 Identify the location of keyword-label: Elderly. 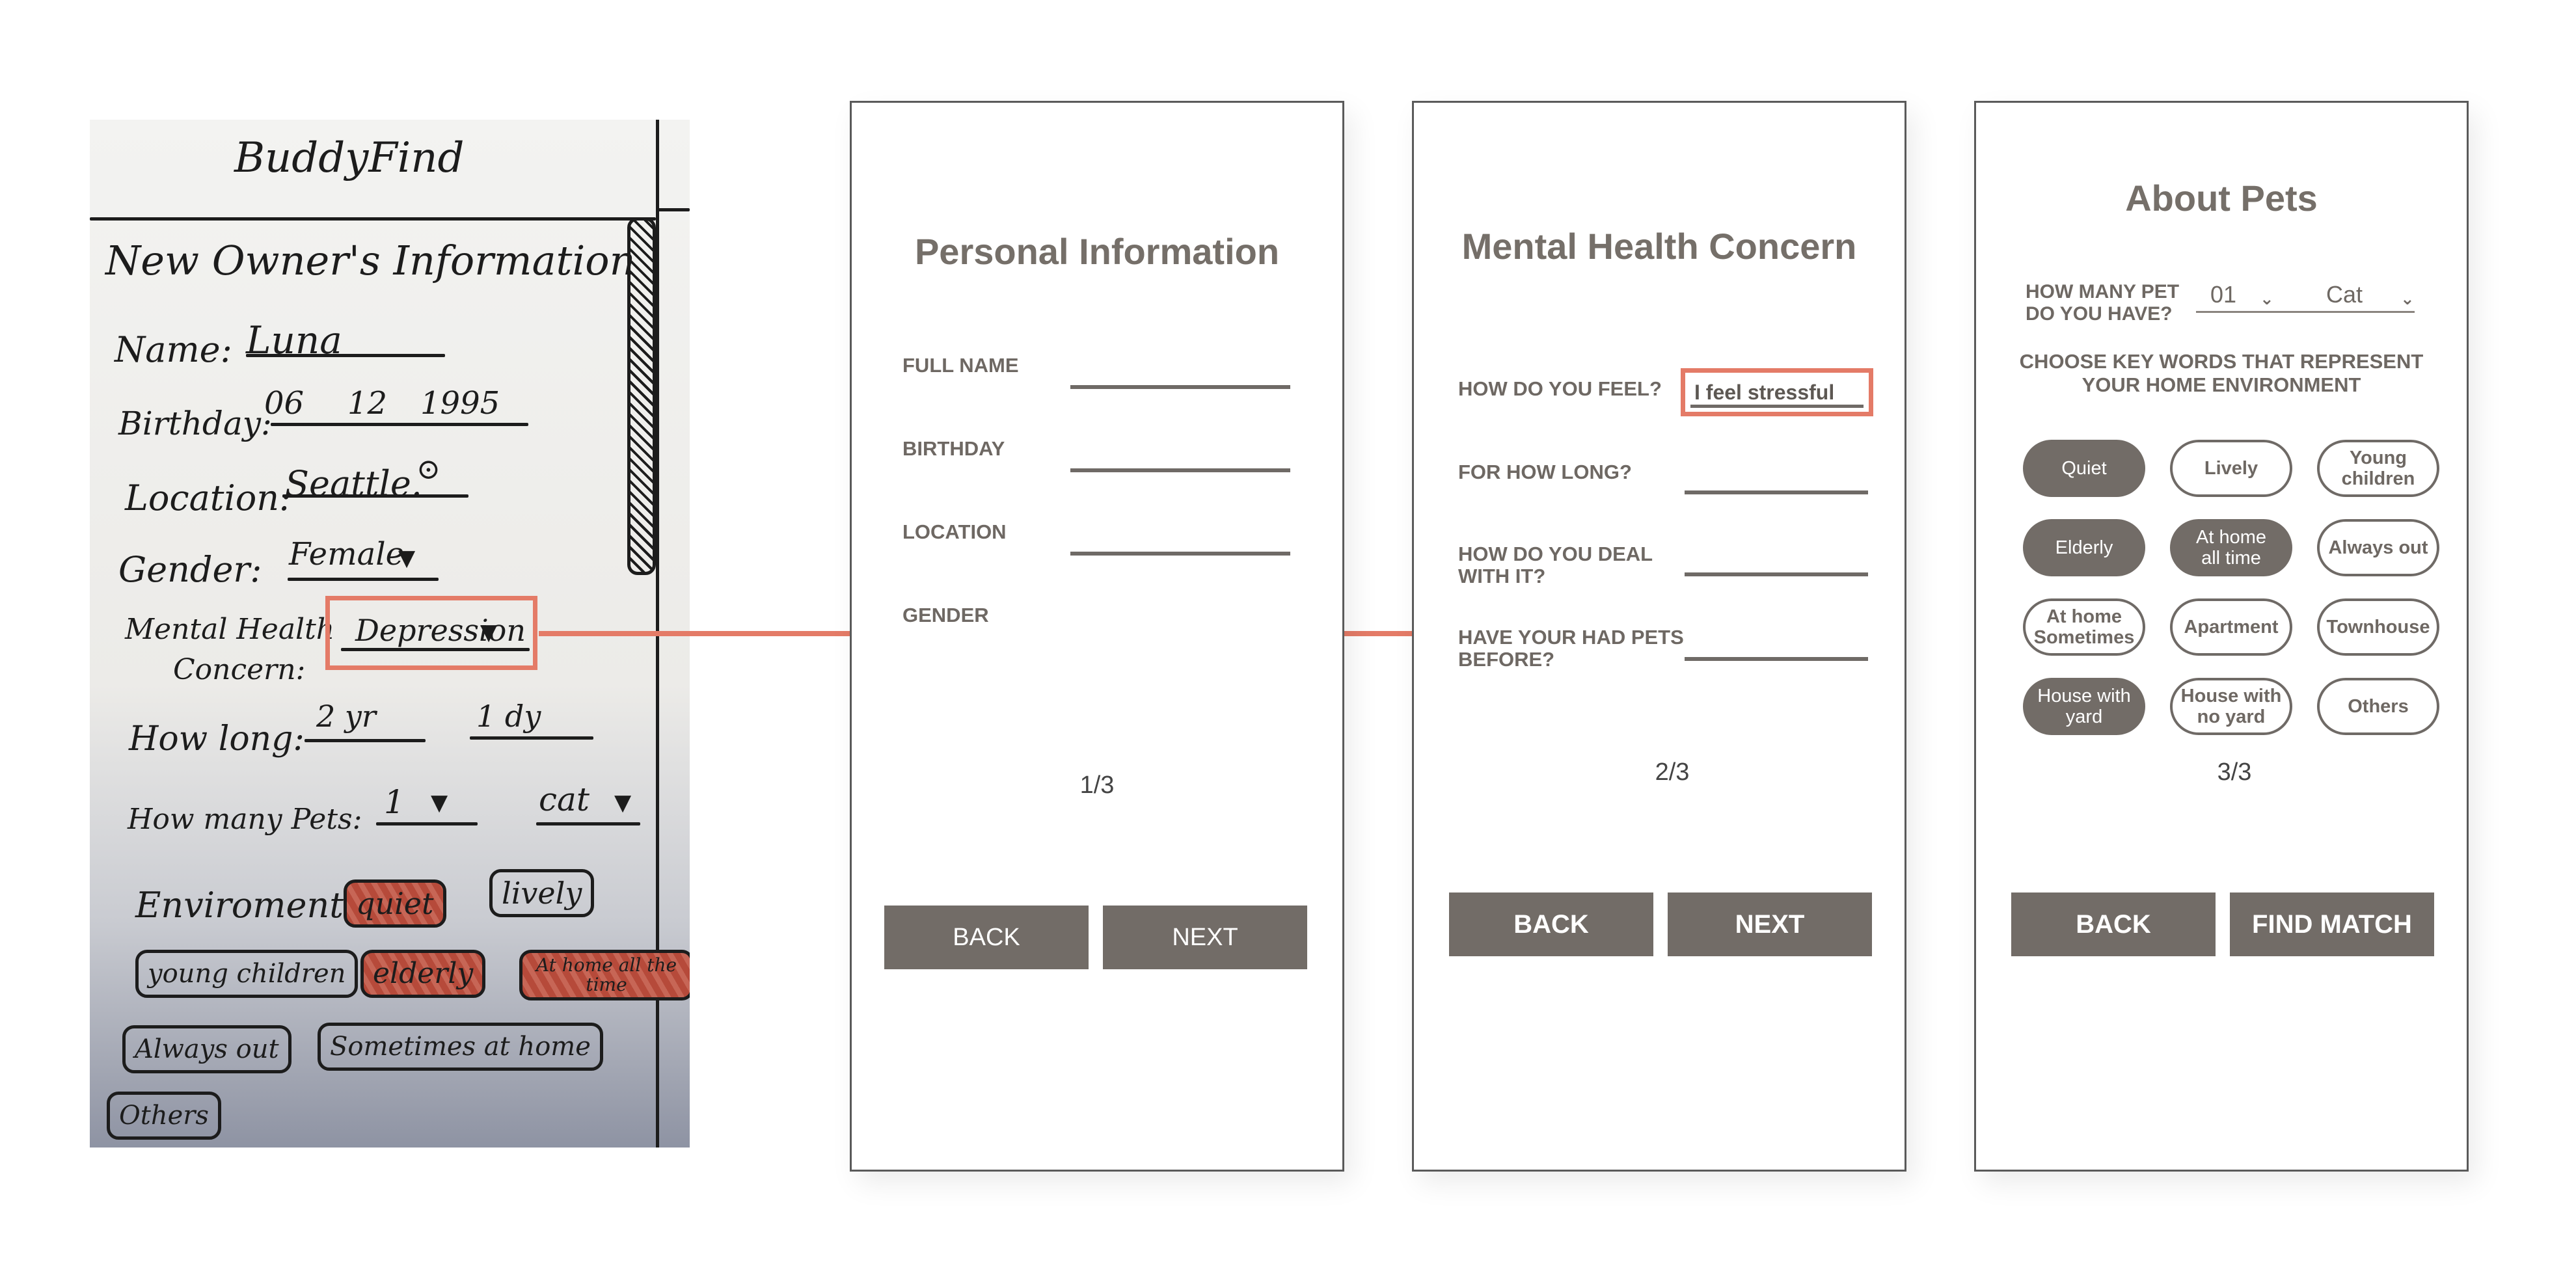
(2084, 547).